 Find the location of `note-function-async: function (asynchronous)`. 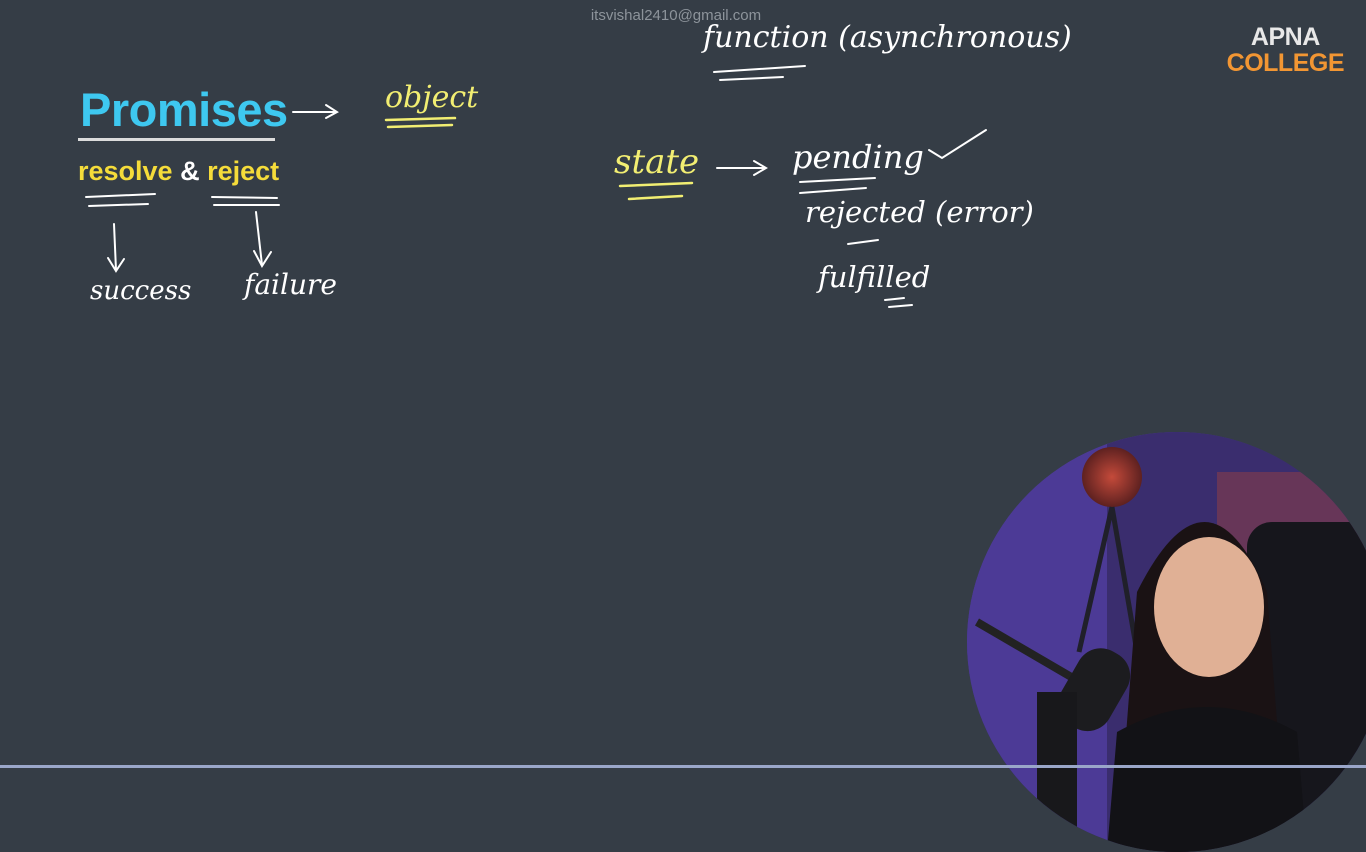

note-function-async: function (asynchronous) is located at coordinates (887, 37).